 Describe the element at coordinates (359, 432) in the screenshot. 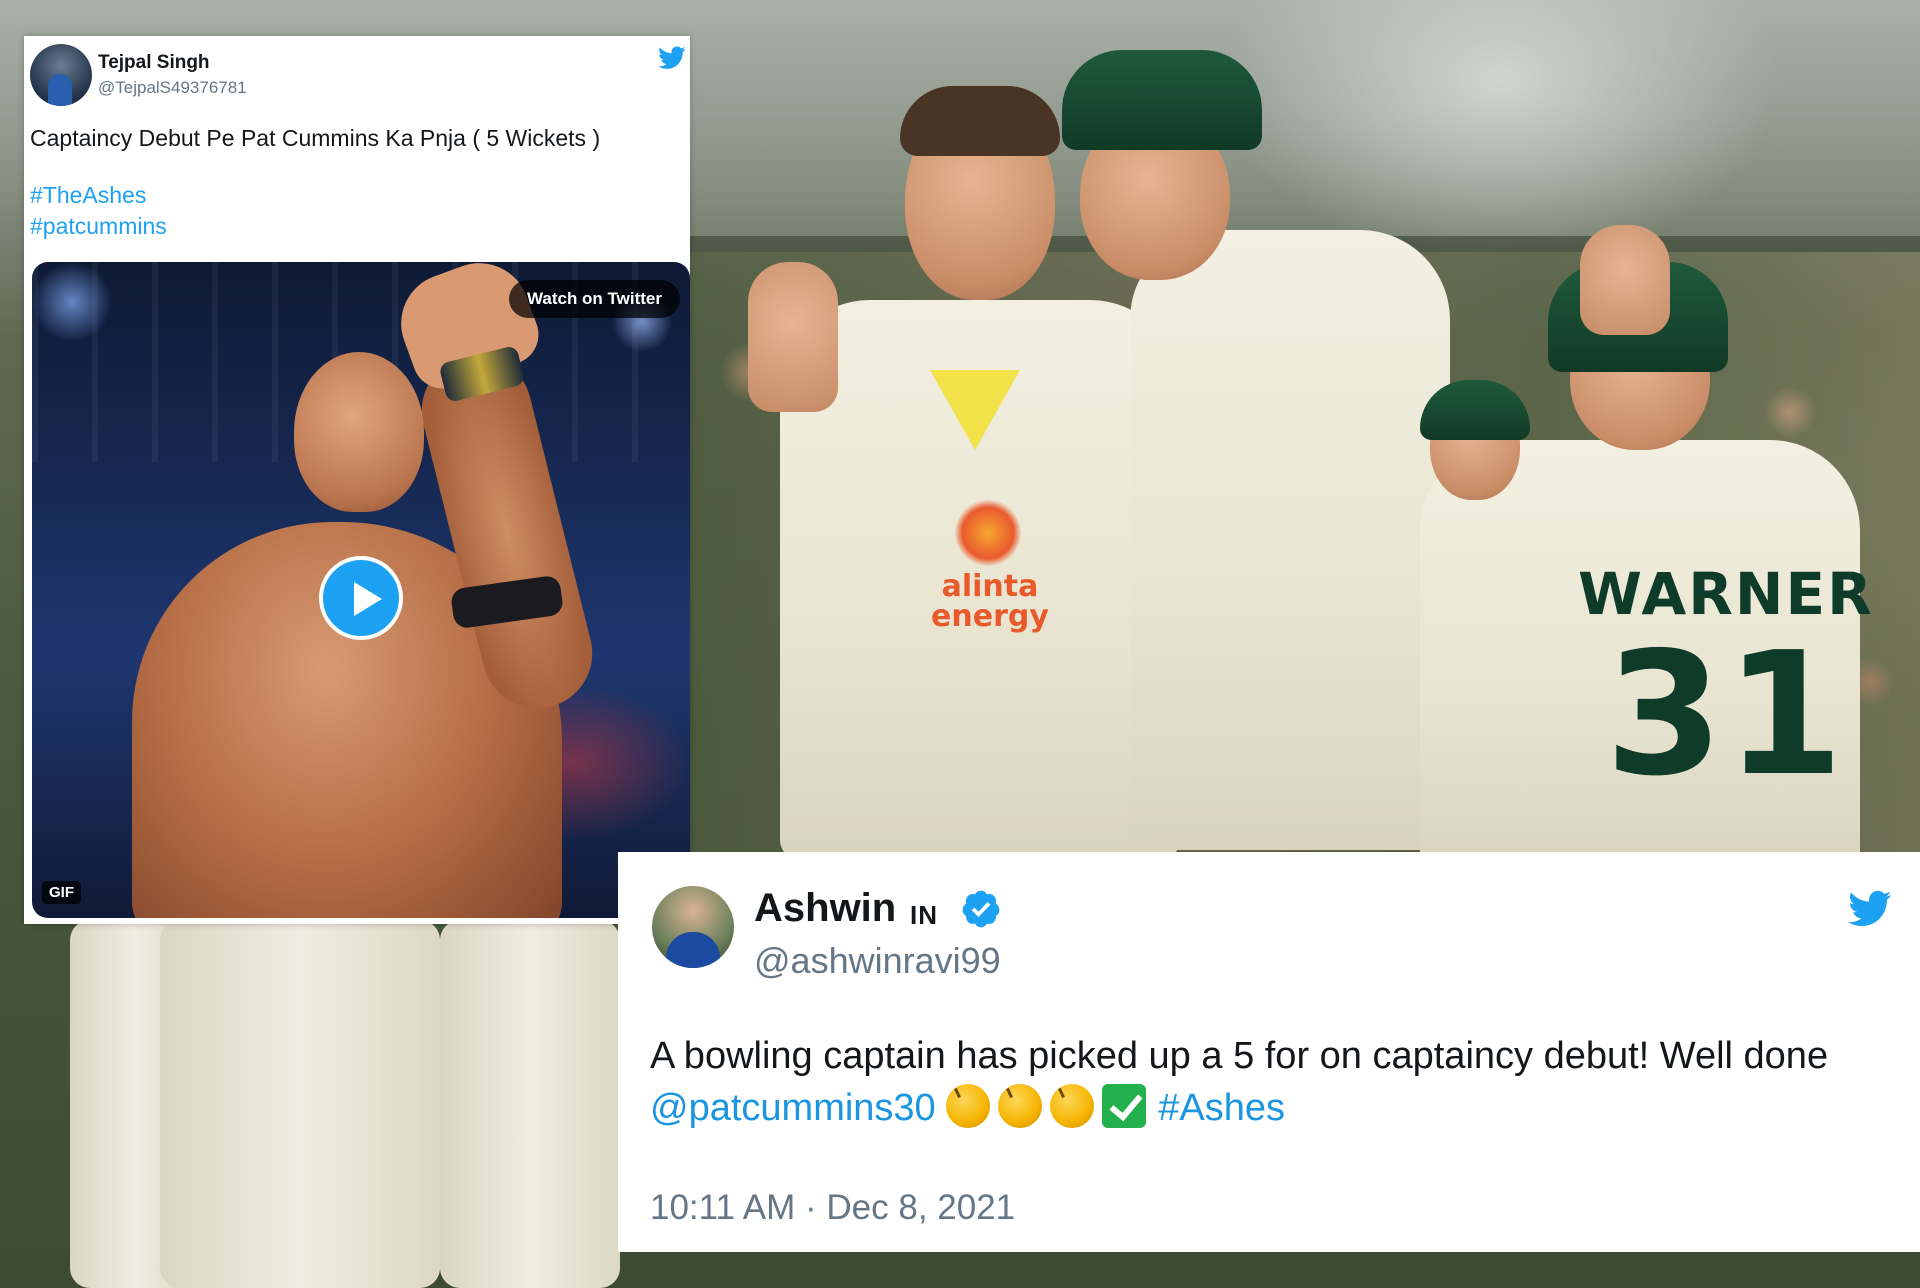

I see `wrestler-head` at that location.